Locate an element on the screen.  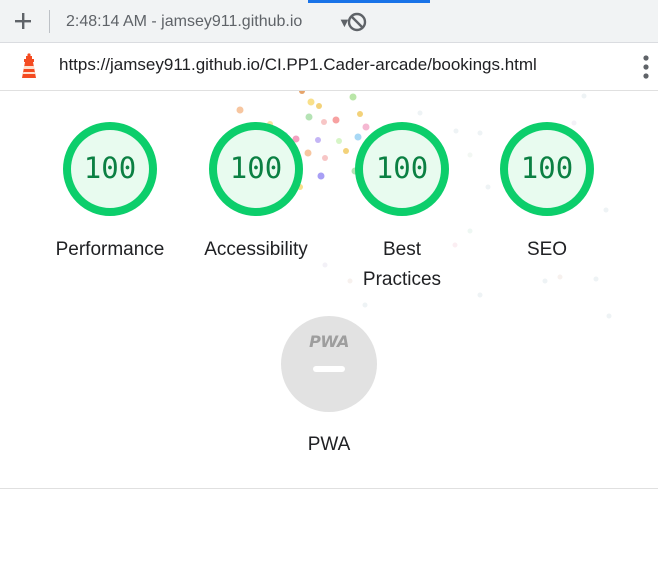
score-value-performance: 100 is located at coordinates (110, 168).